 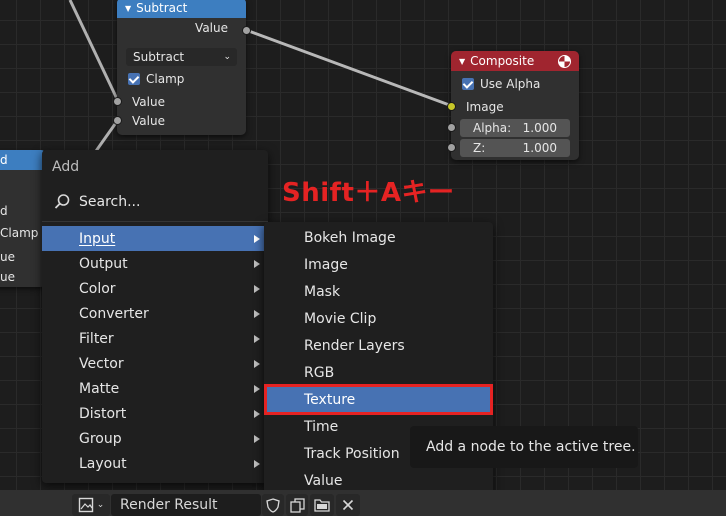 What do you see at coordinates (66, 167) in the screenshot?
I see `add-menu-title: Add` at bounding box center [66, 167].